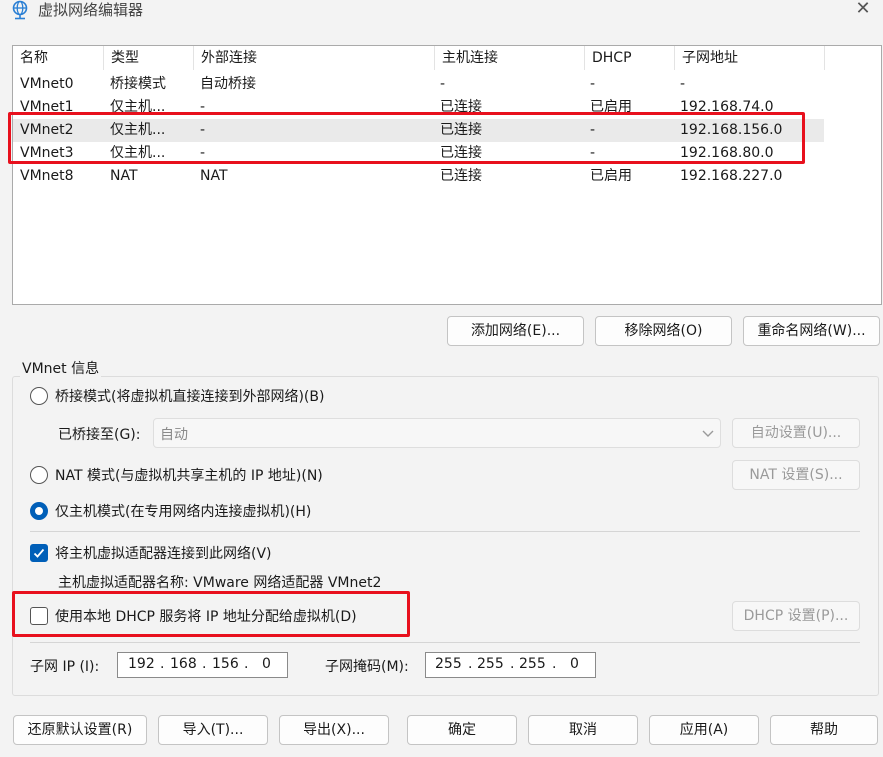 Image resolution: width=883 pixels, height=757 pixels. I want to click on cell-dhcp: -, so click(593, 84).